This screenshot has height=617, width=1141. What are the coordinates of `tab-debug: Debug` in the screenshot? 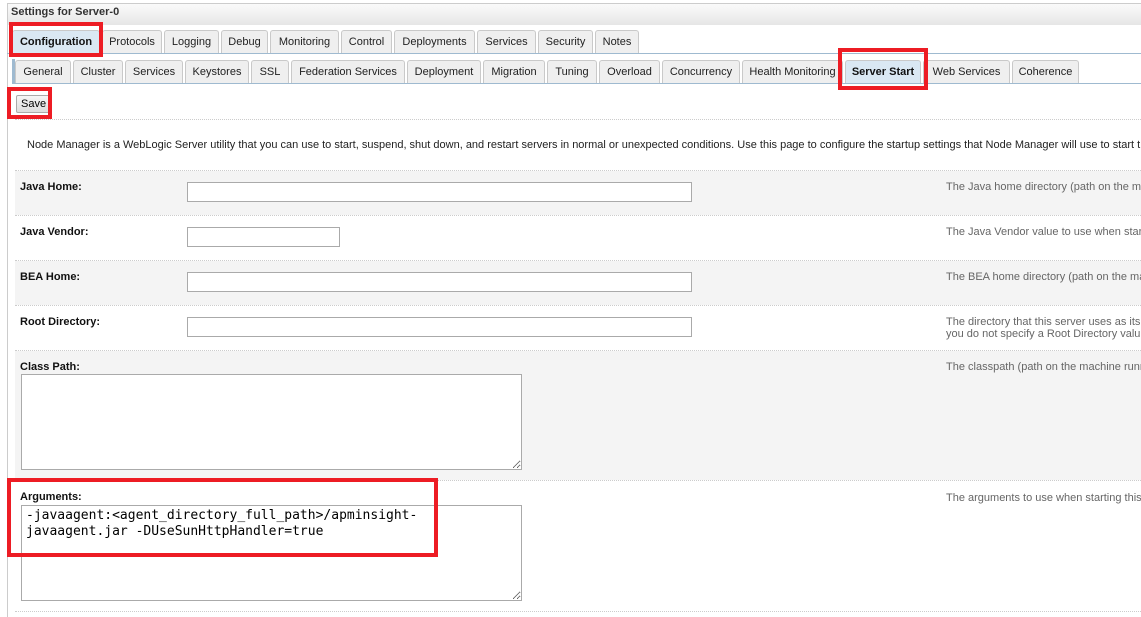 It's located at (244, 41).